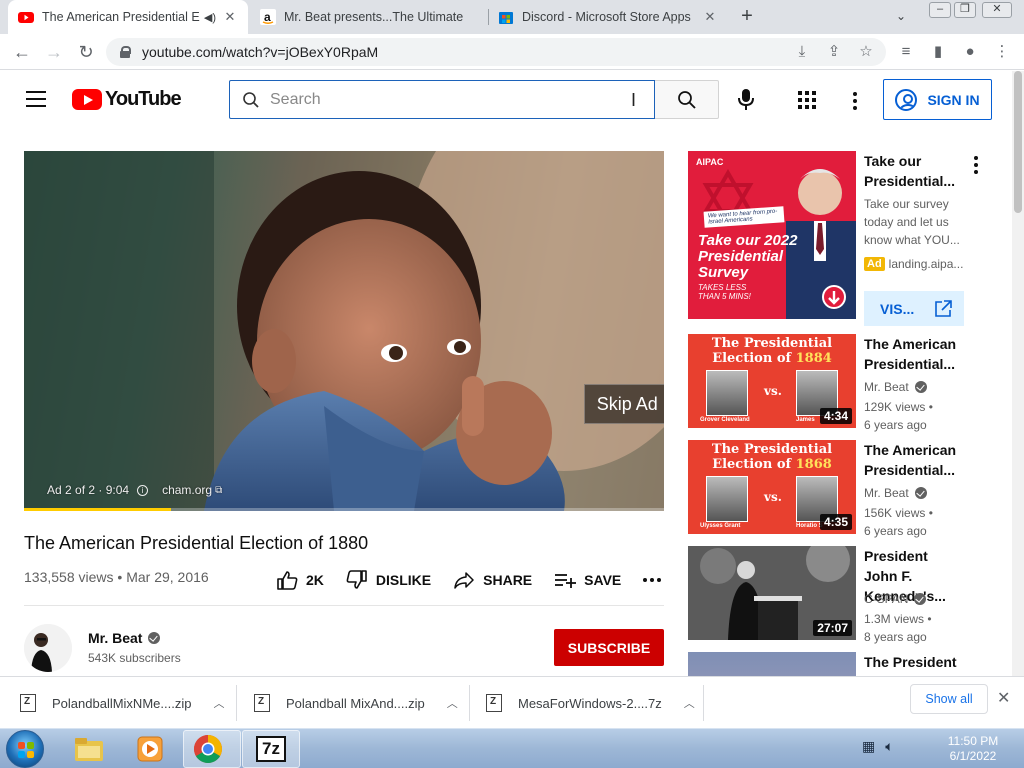 The width and height of the screenshot is (1024, 768). I want to click on taskbar-media-player, so click(150, 749).